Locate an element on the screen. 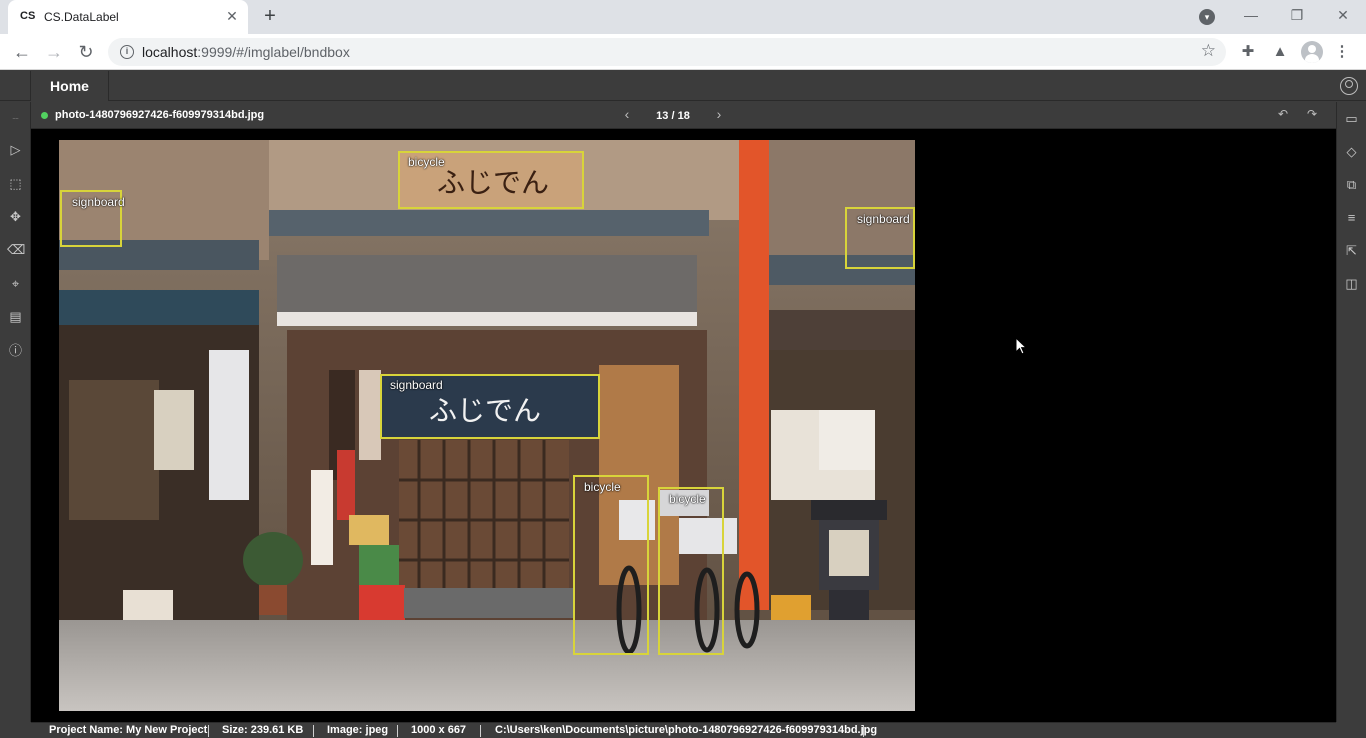 The width and height of the screenshot is (1366, 738). forward-icon: → is located at coordinates (54, 52).